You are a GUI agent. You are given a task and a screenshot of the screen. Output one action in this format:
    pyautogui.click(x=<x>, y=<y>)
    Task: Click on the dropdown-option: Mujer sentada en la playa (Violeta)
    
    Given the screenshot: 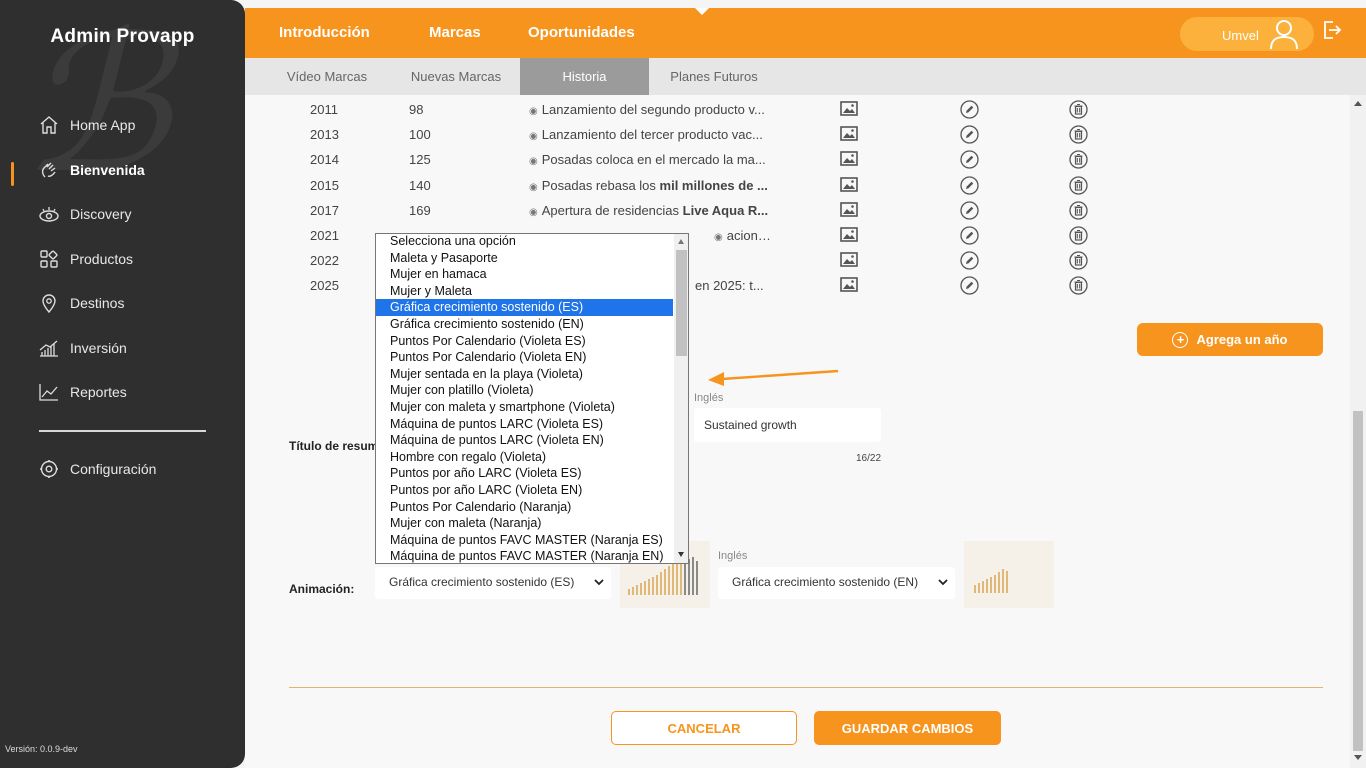 What is the action you would take?
    pyautogui.click(x=524, y=374)
    